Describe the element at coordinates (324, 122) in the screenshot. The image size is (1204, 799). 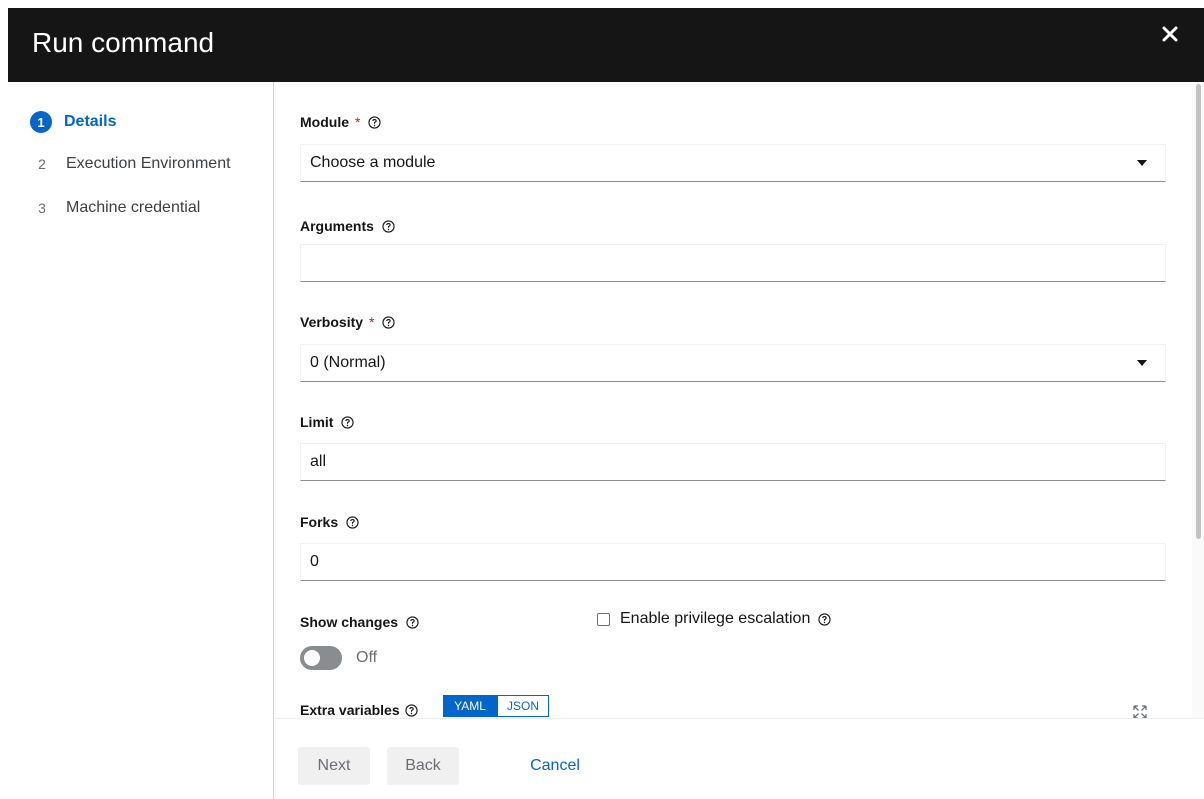
I see `module-label-text: Module` at that location.